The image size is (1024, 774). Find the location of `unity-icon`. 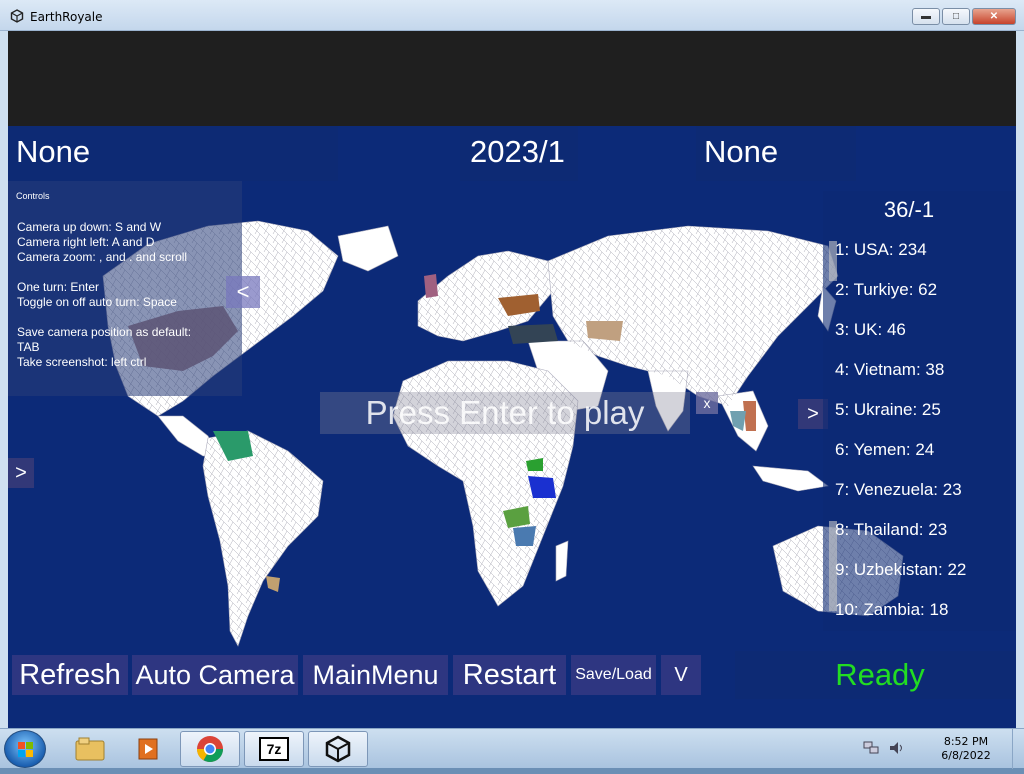

unity-icon is located at coordinates (338, 749).